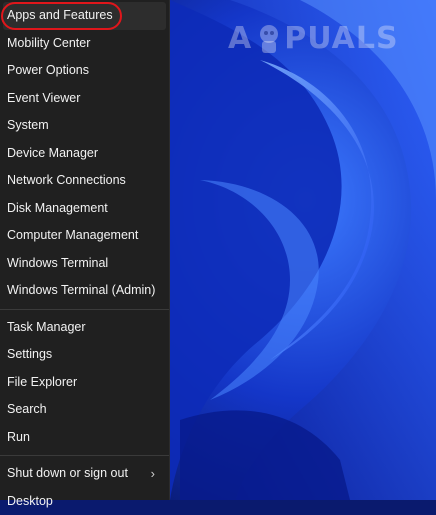 The width and height of the screenshot is (436, 515). What do you see at coordinates (84, 71) in the screenshot?
I see `menu-item-power-options: Power Options` at bounding box center [84, 71].